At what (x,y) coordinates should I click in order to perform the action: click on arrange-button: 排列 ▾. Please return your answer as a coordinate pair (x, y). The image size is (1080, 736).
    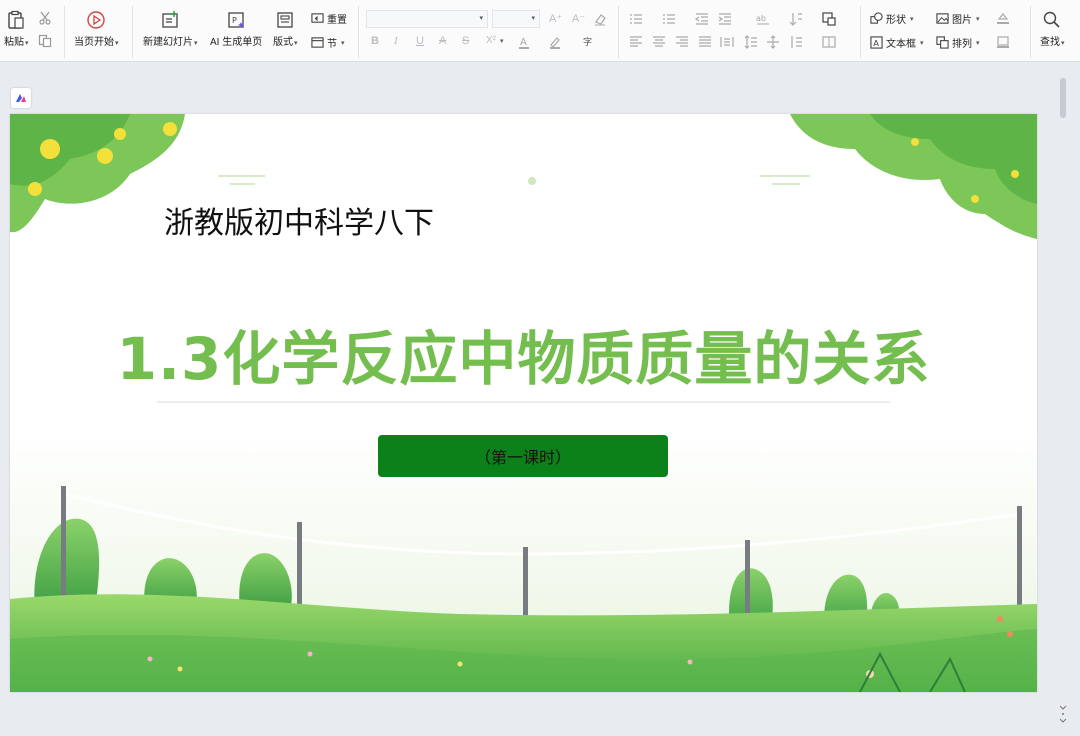
    Looking at the image, I should click on (958, 42).